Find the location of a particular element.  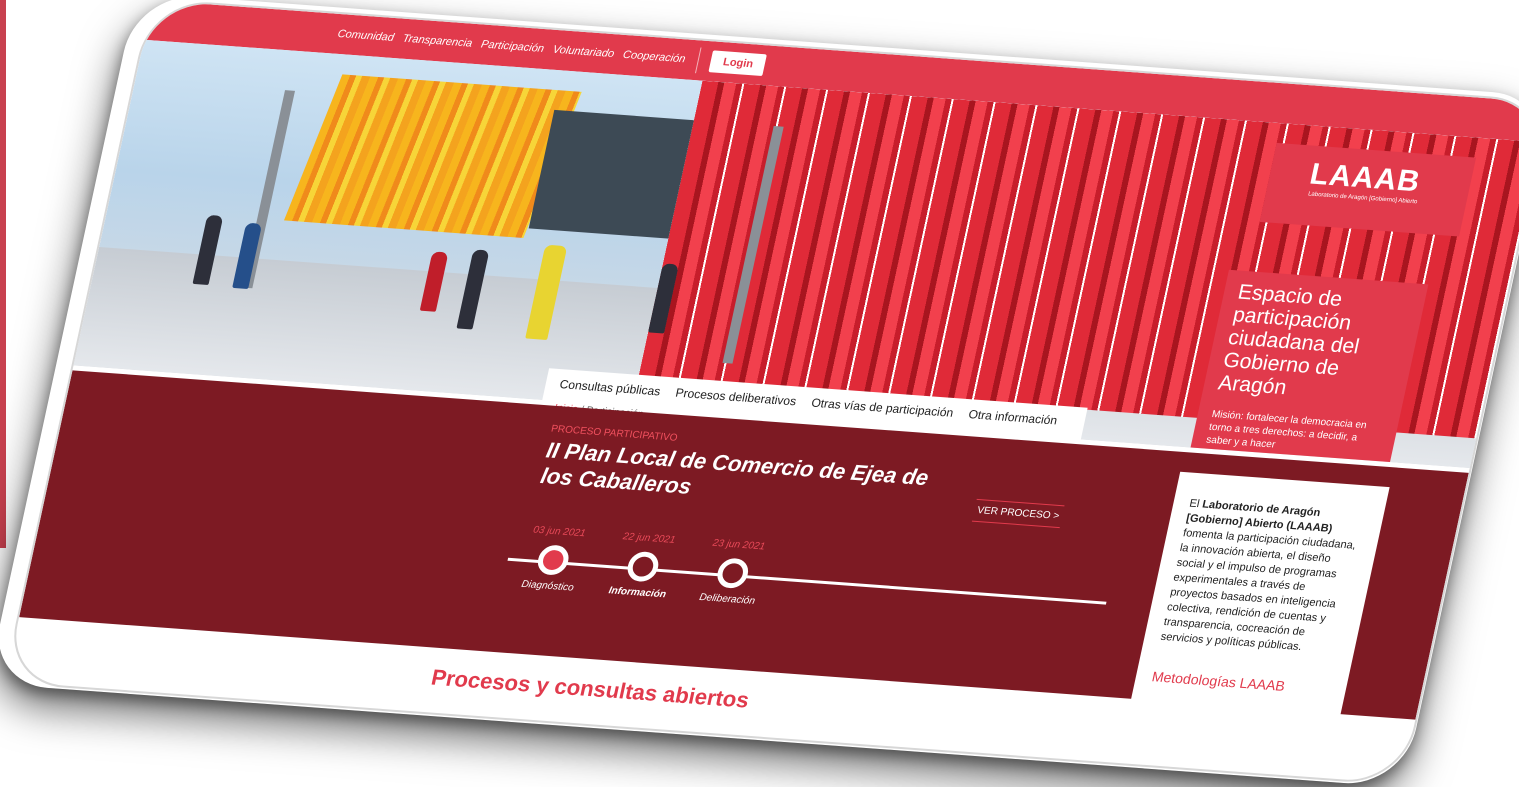

view-process-button: VER PROCESO > is located at coordinates (1018, 513).